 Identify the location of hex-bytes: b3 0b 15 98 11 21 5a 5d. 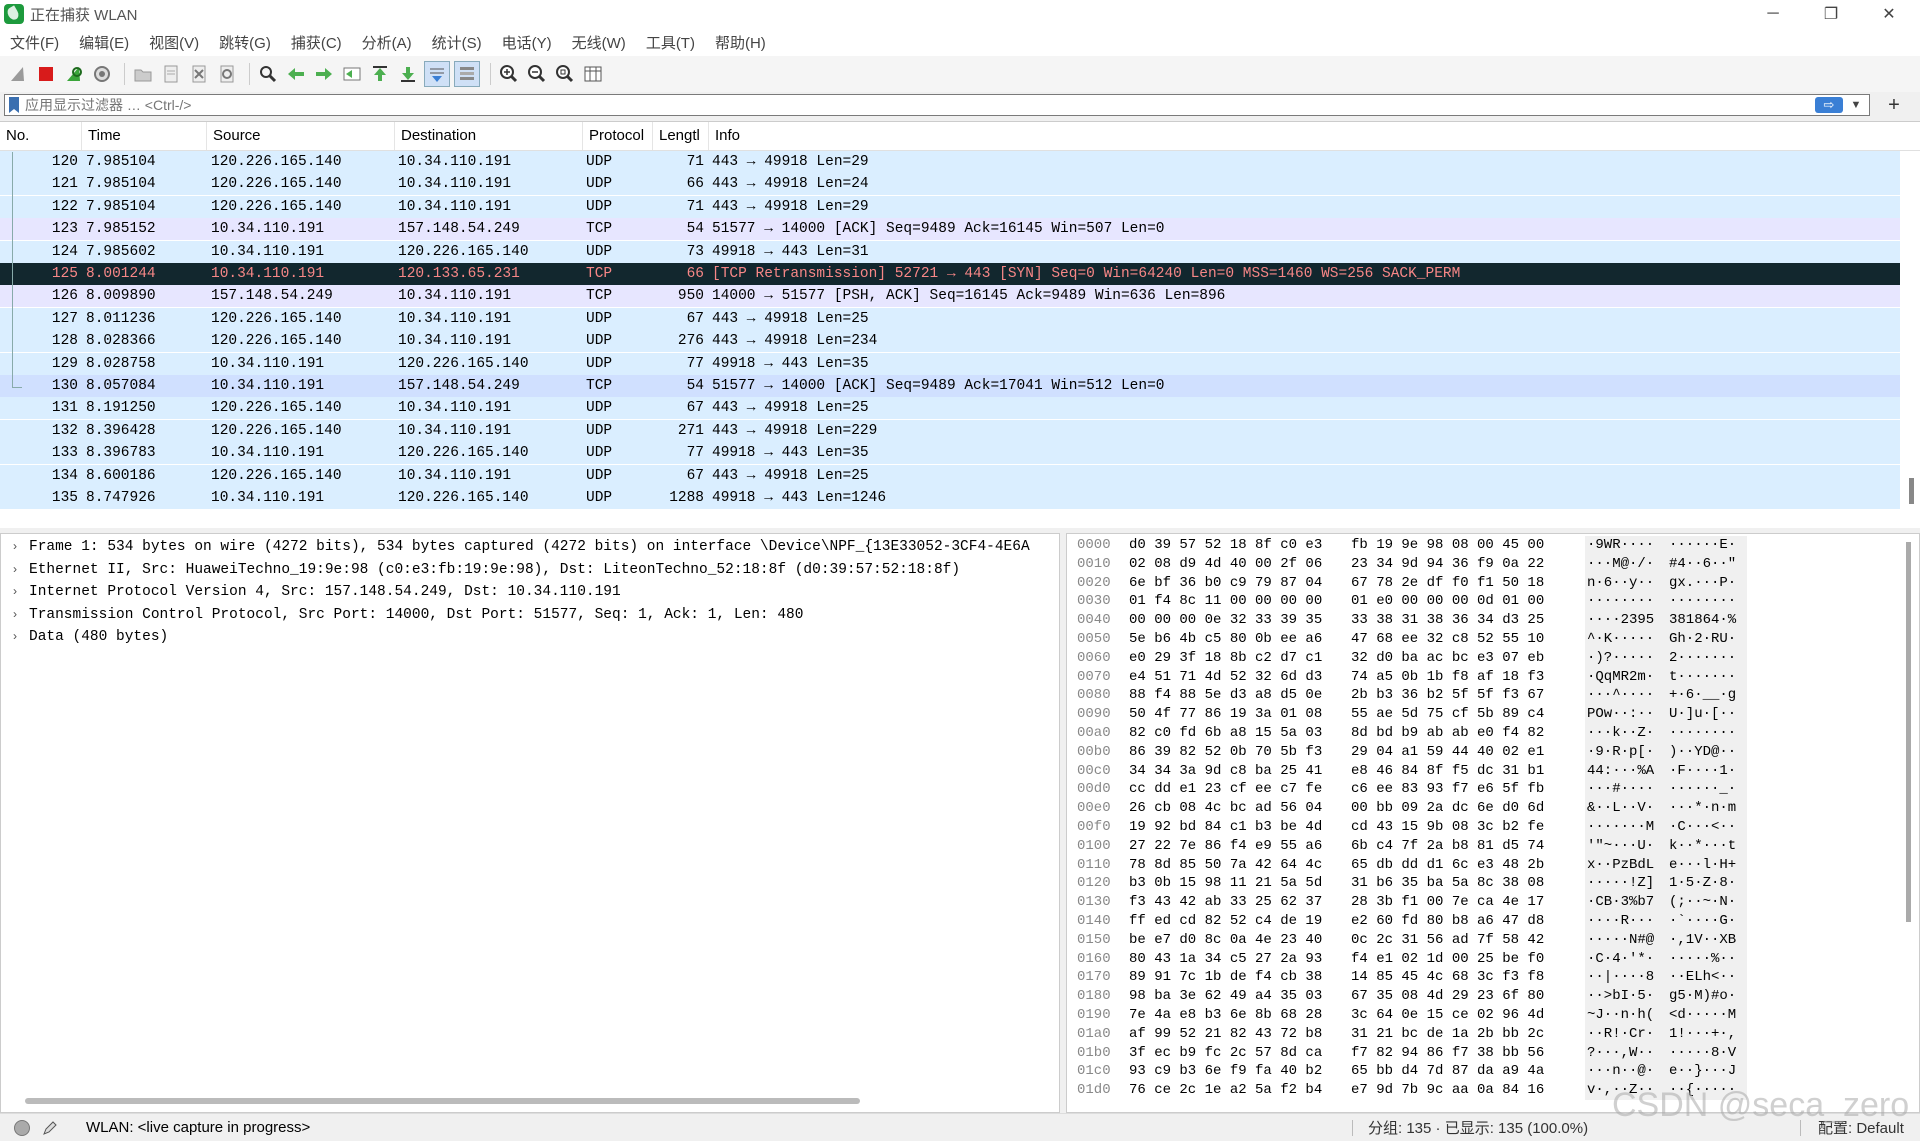
(1225, 883).